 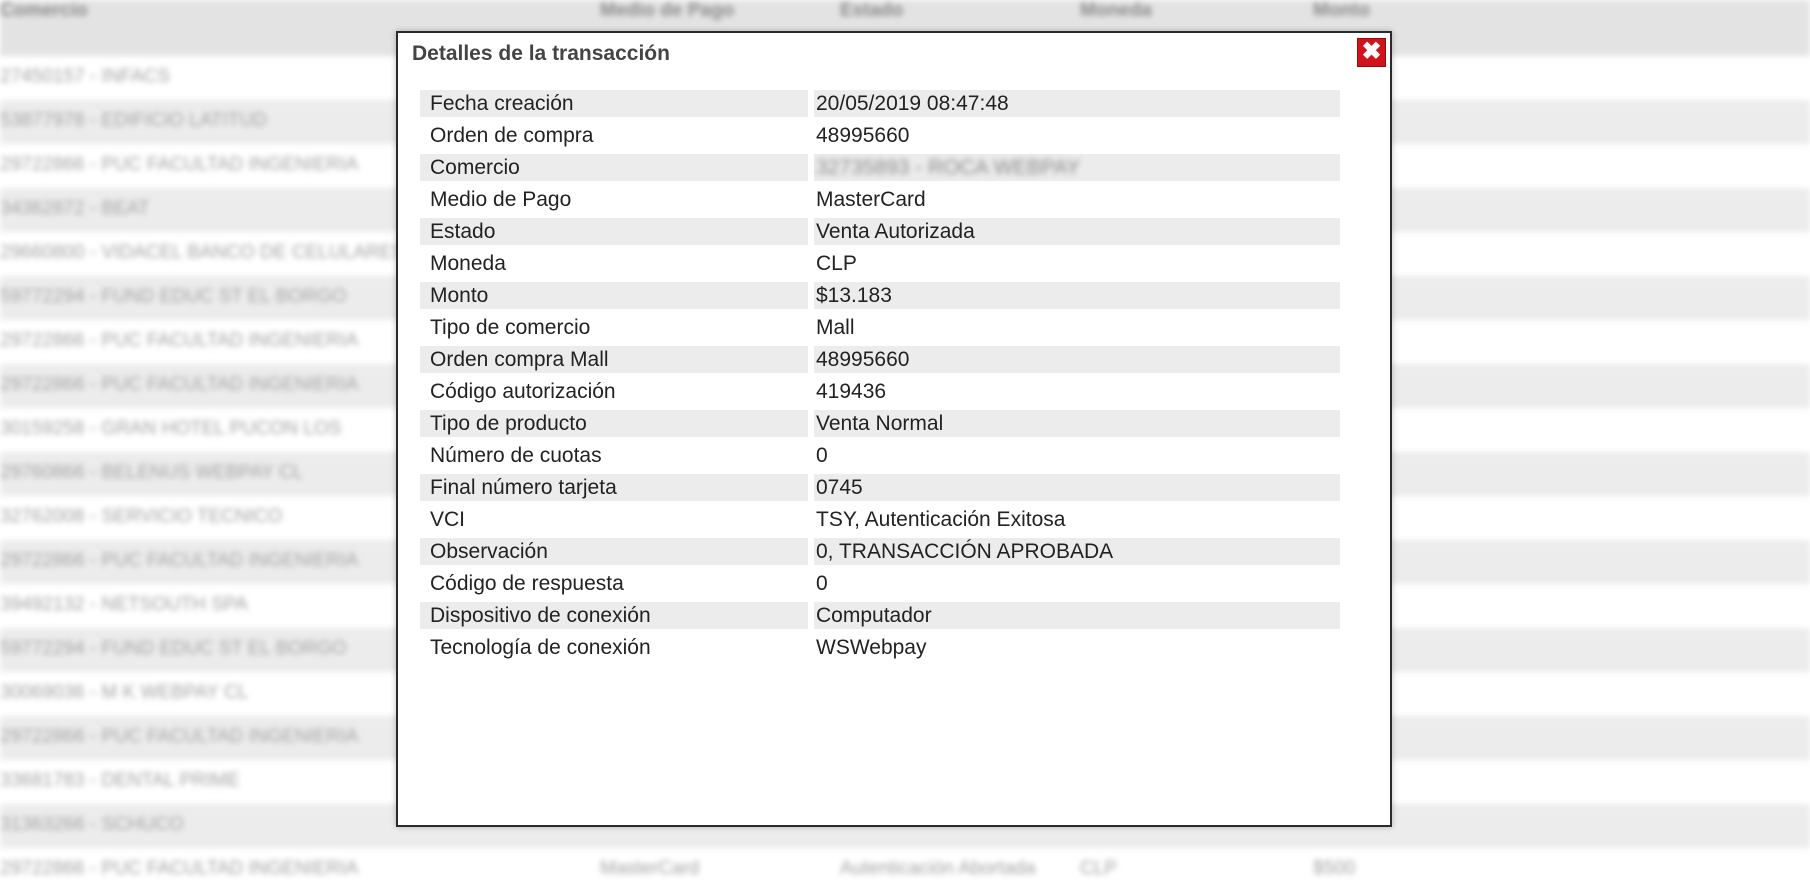 What do you see at coordinates (141, 516) in the screenshot?
I see `cell-comercio: 32762008 - SERVICIO TECNICO` at bounding box center [141, 516].